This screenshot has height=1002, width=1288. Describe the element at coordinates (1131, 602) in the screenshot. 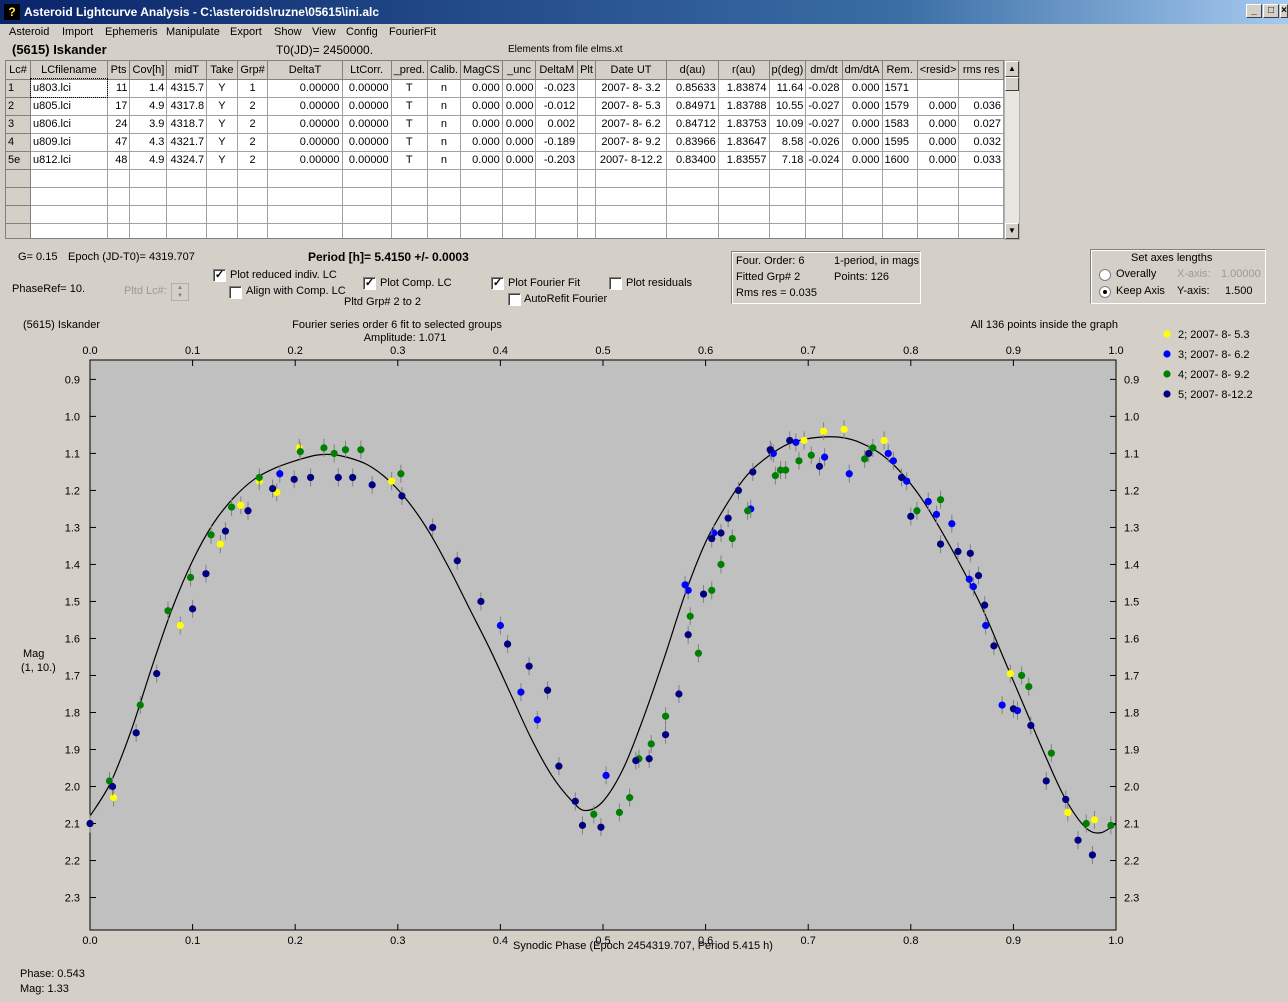

I see `y-tick-label-right: 1.5` at that location.